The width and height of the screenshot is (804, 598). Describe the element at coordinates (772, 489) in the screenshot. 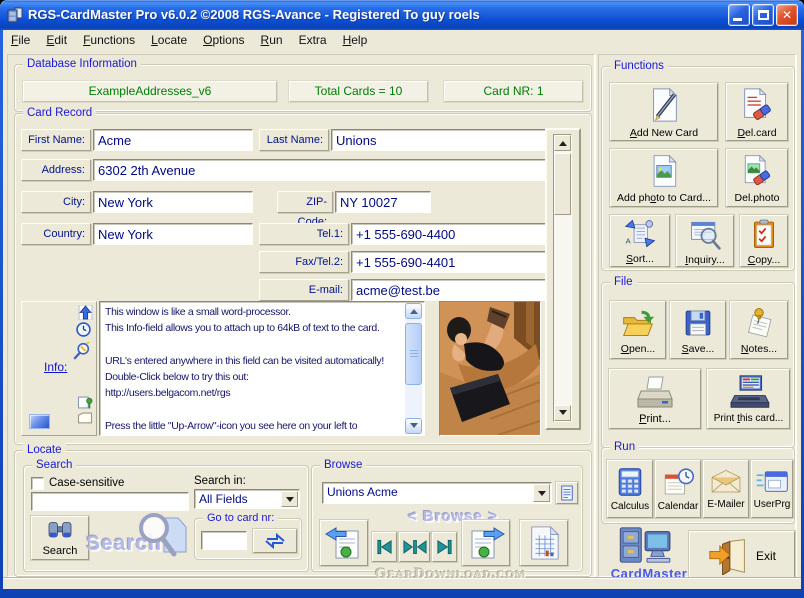

I see `userprg-button: UserPrg` at that location.